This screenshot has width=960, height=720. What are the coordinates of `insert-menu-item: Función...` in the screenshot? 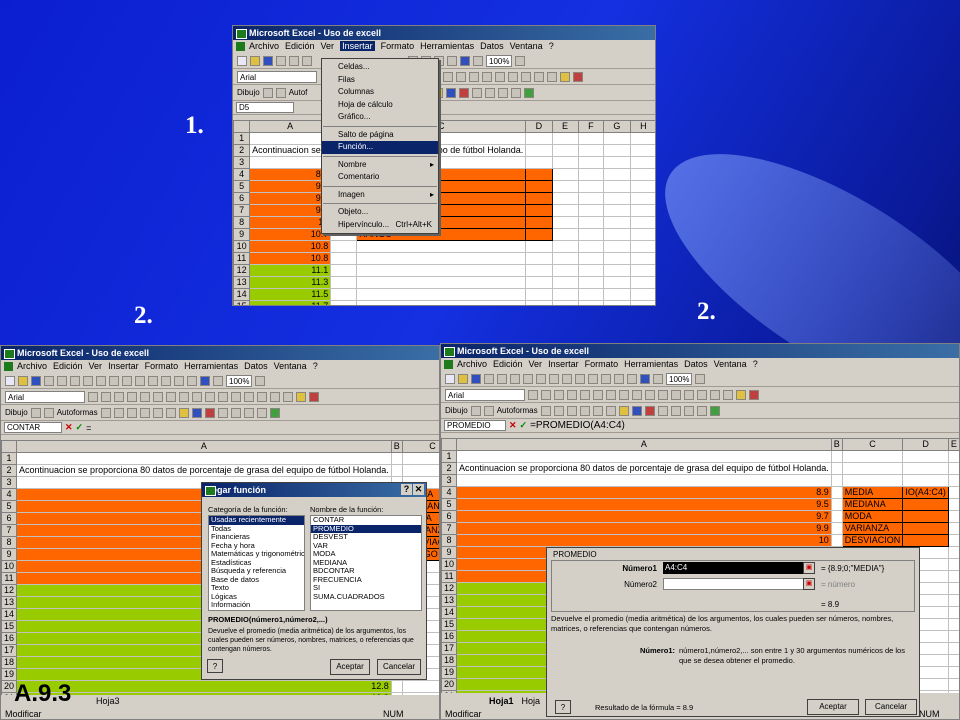 It's located at (380, 147).